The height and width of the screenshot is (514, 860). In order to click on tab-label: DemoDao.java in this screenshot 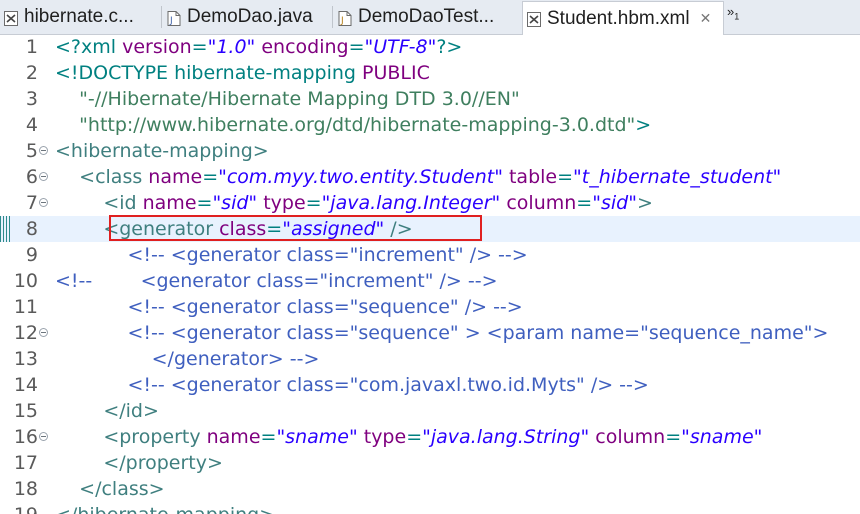, I will do `click(250, 16)`.